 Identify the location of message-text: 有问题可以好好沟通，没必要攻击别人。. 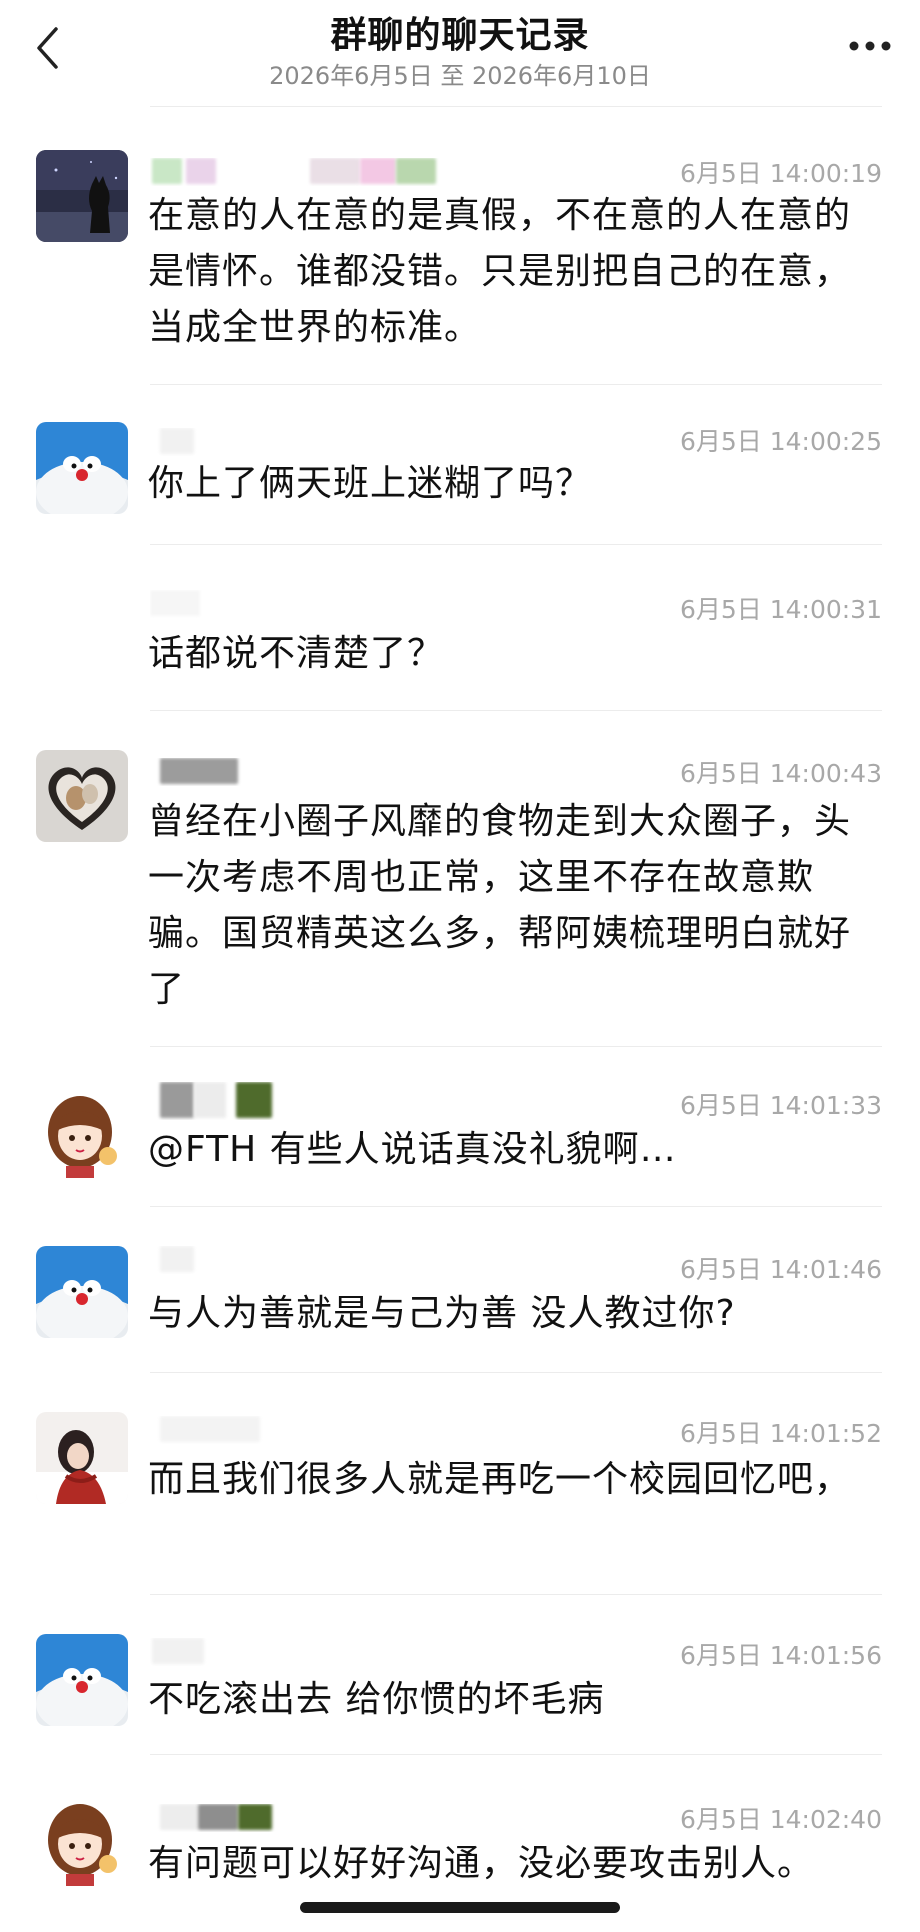
(481, 1863).